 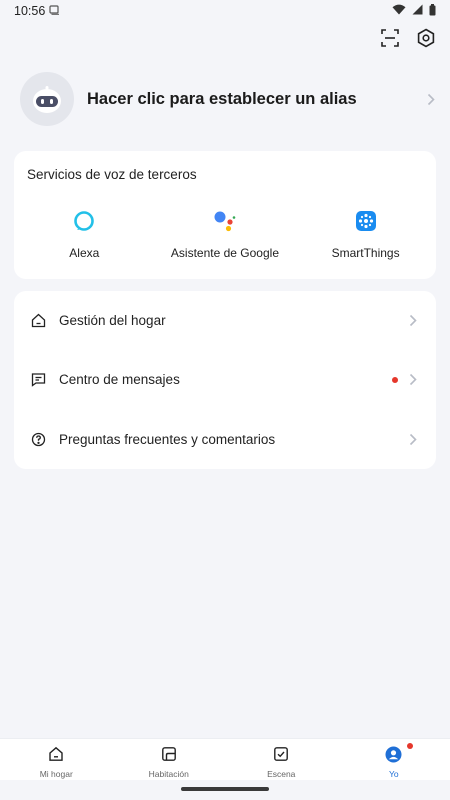 What do you see at coordinates (112, 174) in the screenshot?
I see `voice-services-title: Servicios de voz de terceros` at bounding box center [112, 174].